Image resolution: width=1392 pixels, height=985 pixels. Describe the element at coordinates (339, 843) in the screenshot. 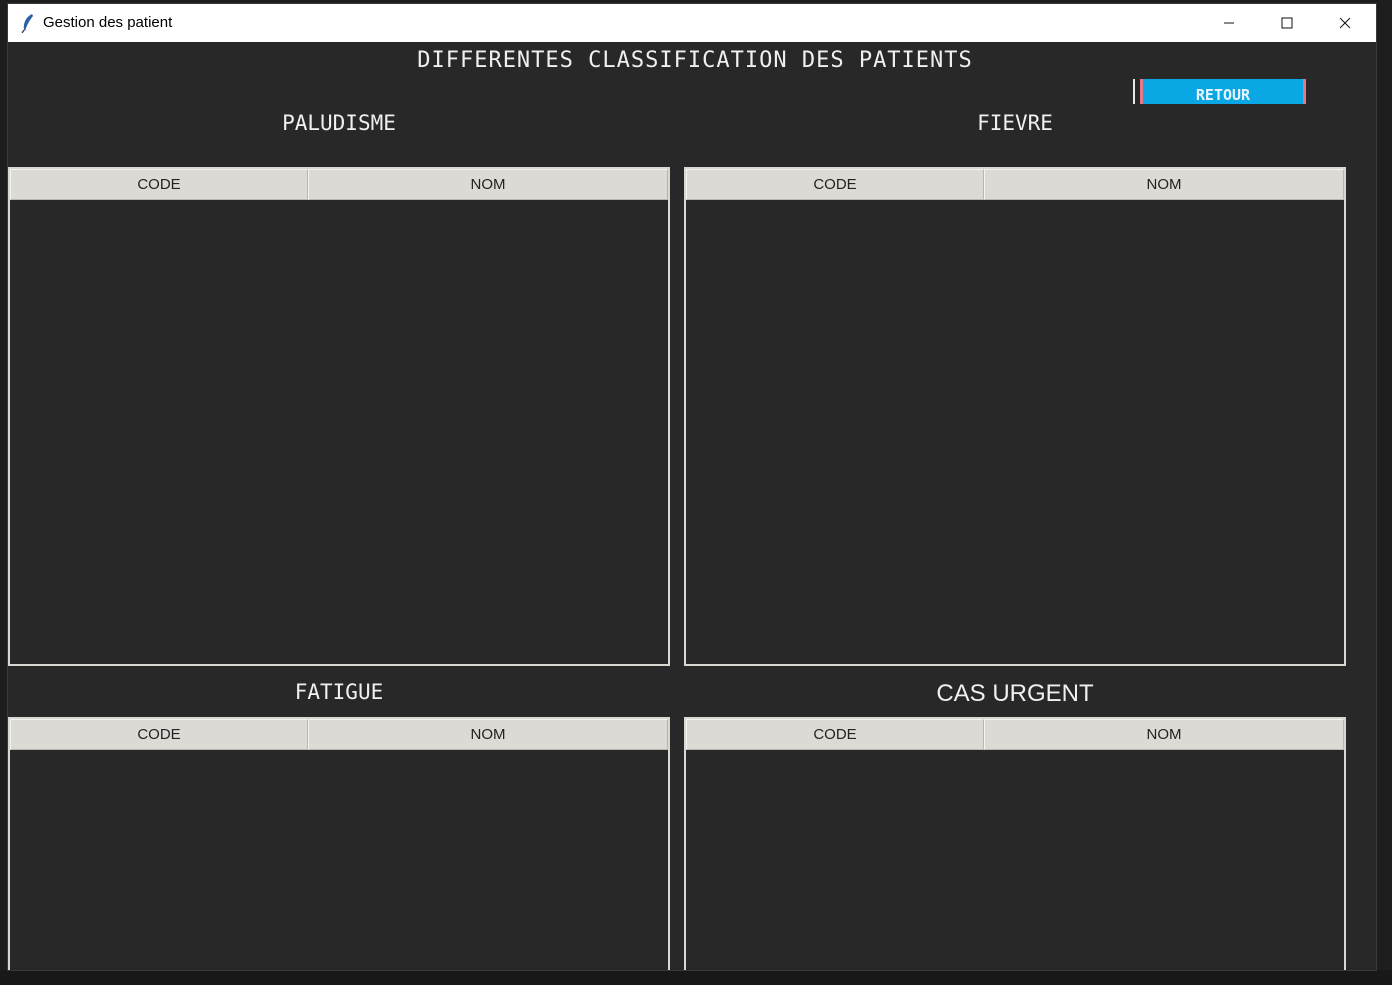

I see `table-fatigue: CODE NOM` at that location.